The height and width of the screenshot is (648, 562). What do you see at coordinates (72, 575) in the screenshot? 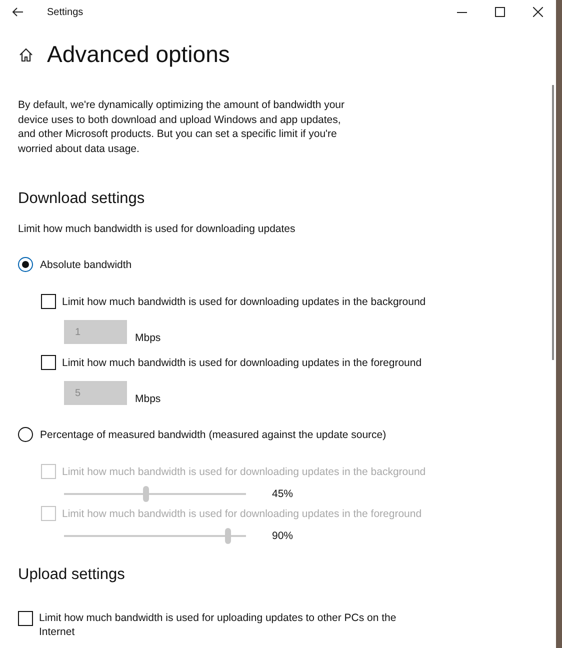
I see `section-heading: Upload settings` at bounding box center [72, 575].